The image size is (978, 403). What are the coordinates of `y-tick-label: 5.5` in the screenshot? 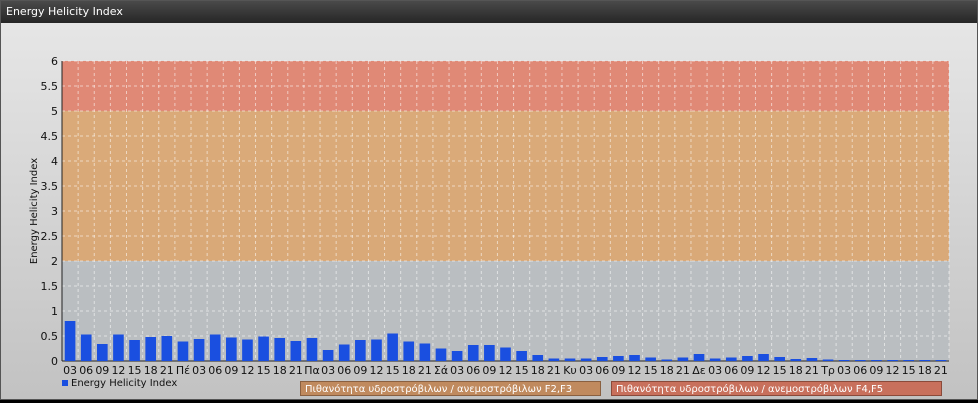 It's located at (50, 86).